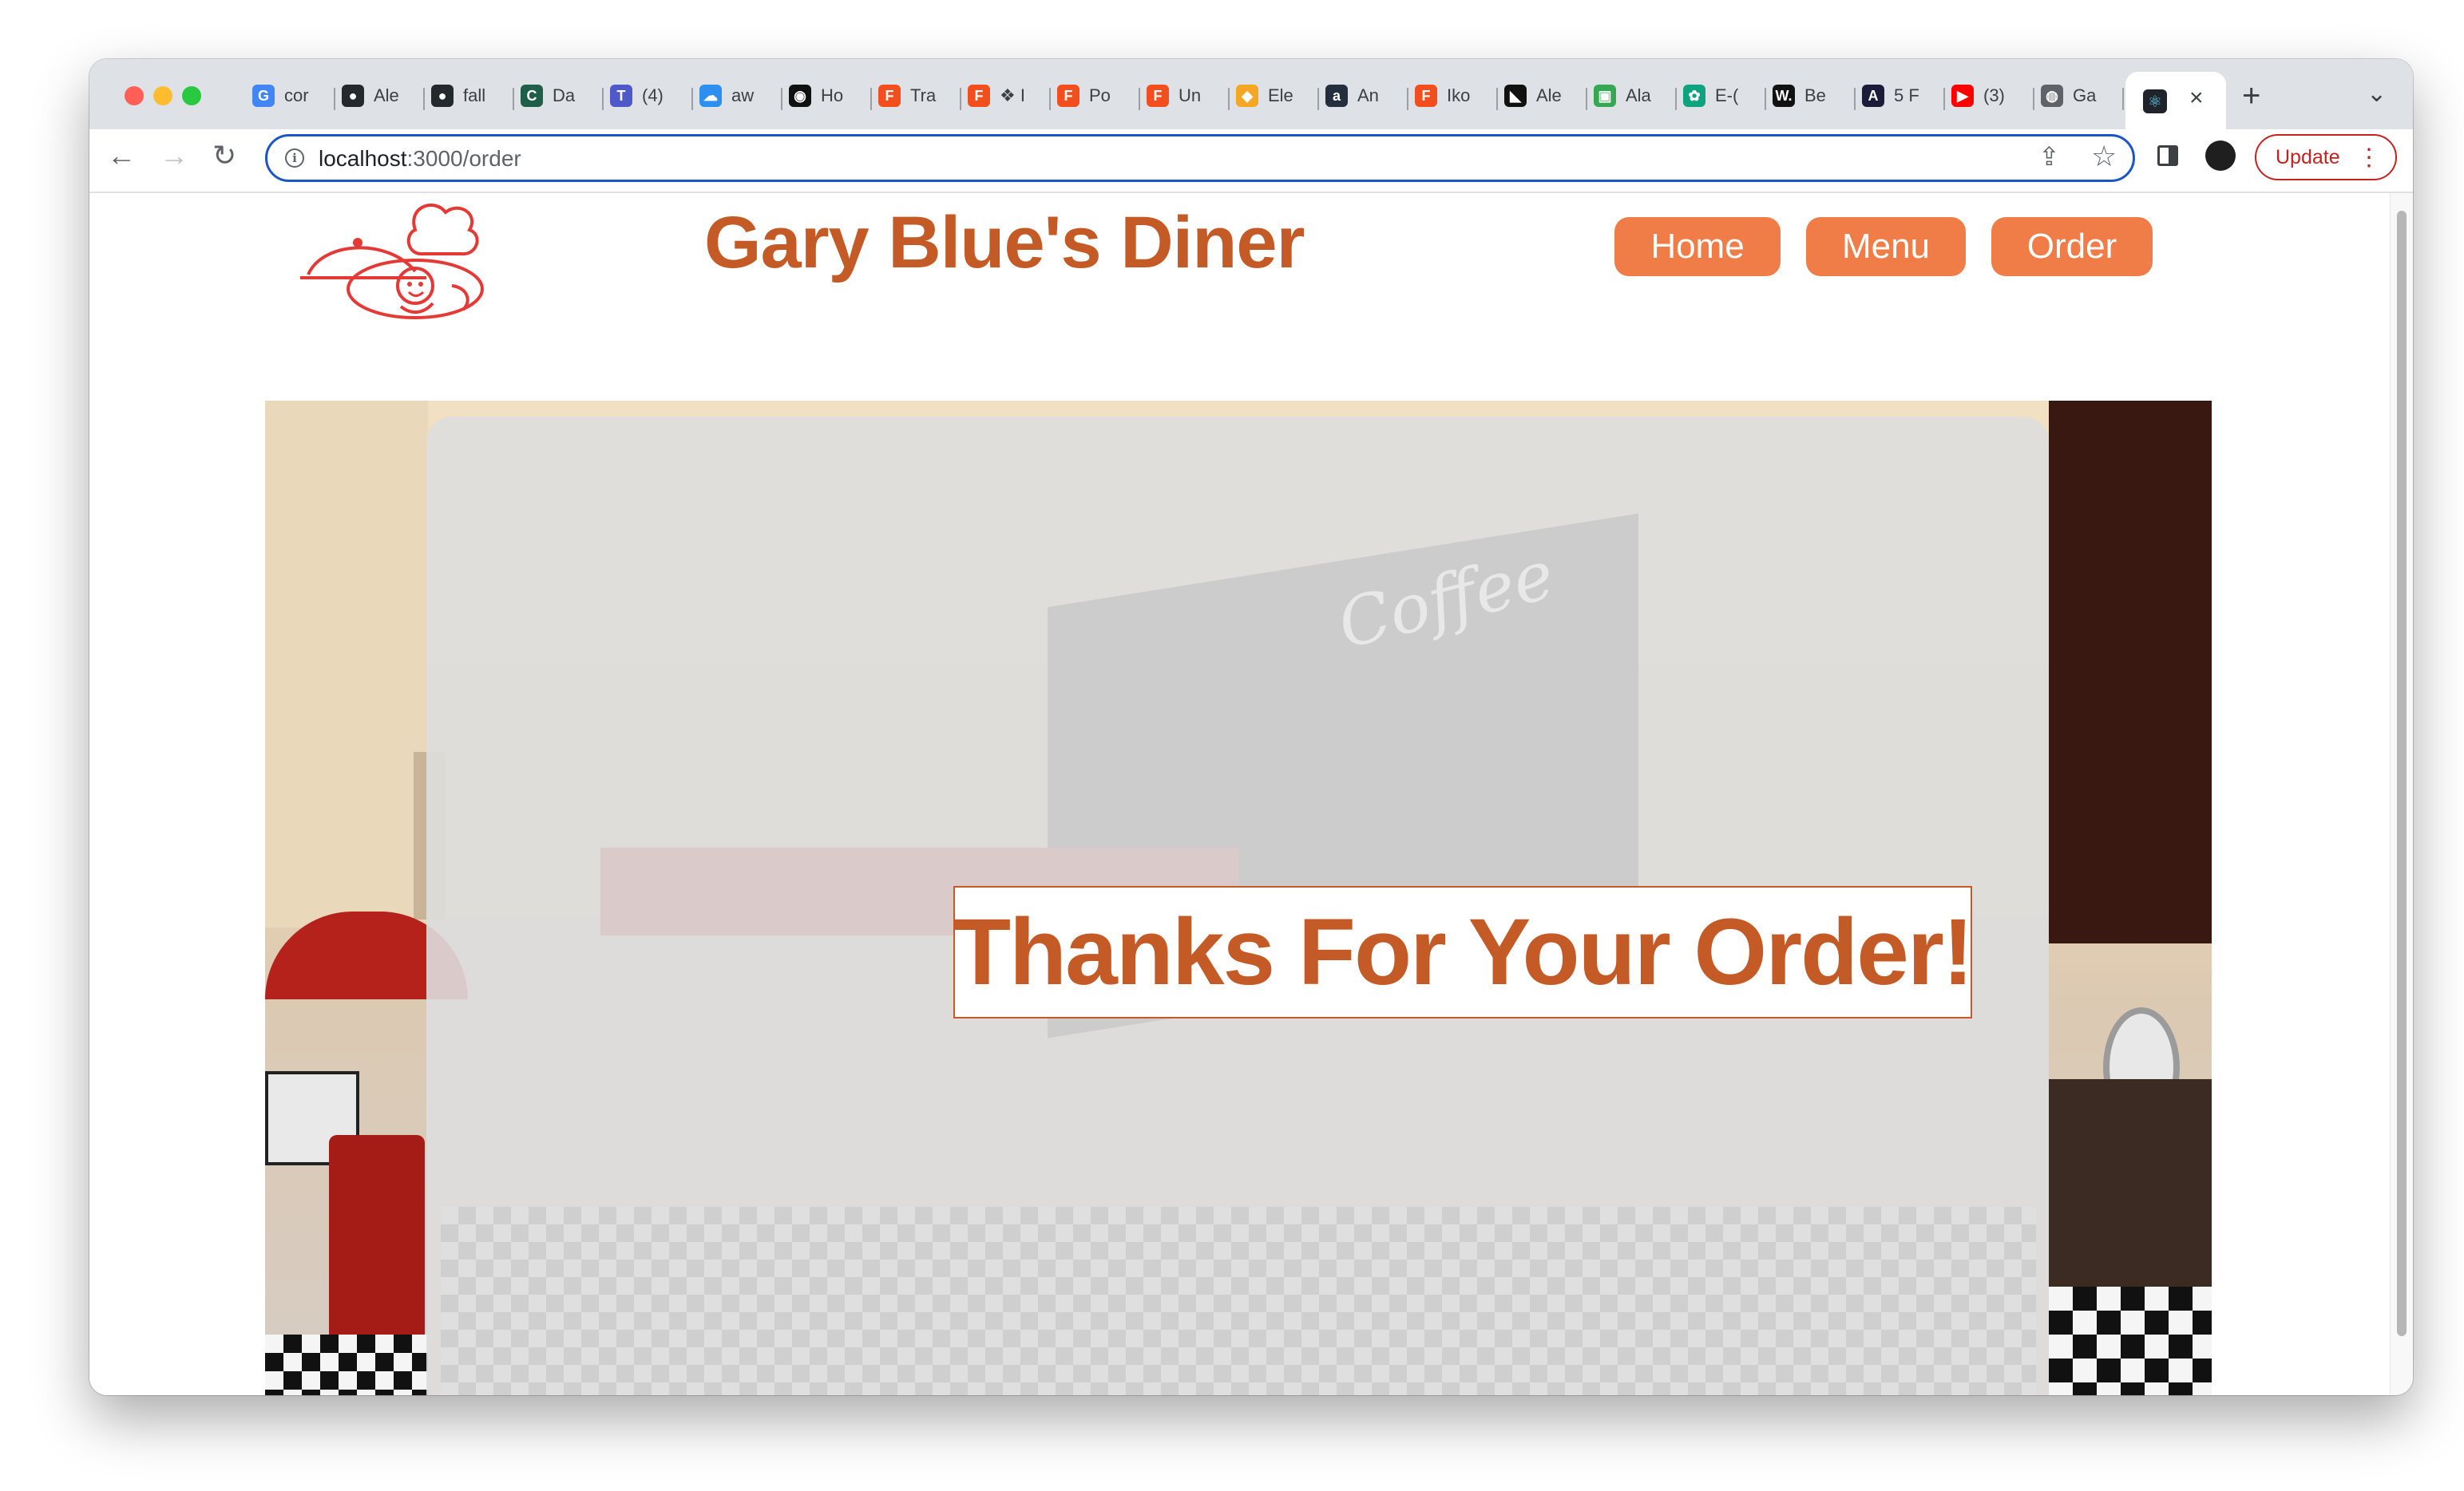  Describe the element at coordinates (743, 95) in the screenshot. I see `tab-label: aw` at that location.